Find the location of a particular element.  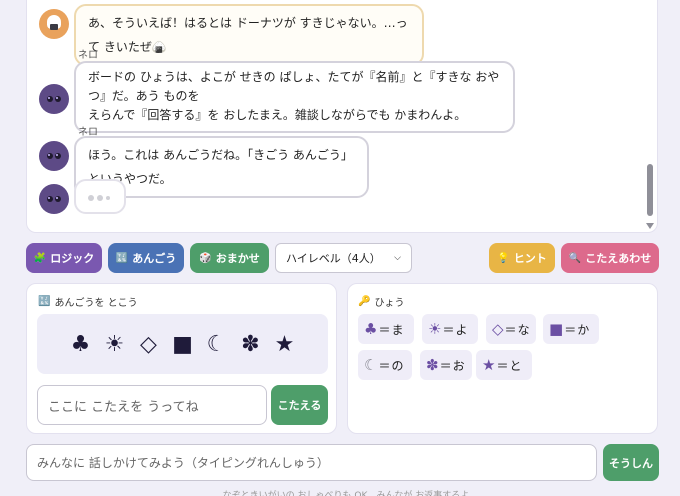

lightbulb-icon: 💡 is located at coordinates (503, 258).